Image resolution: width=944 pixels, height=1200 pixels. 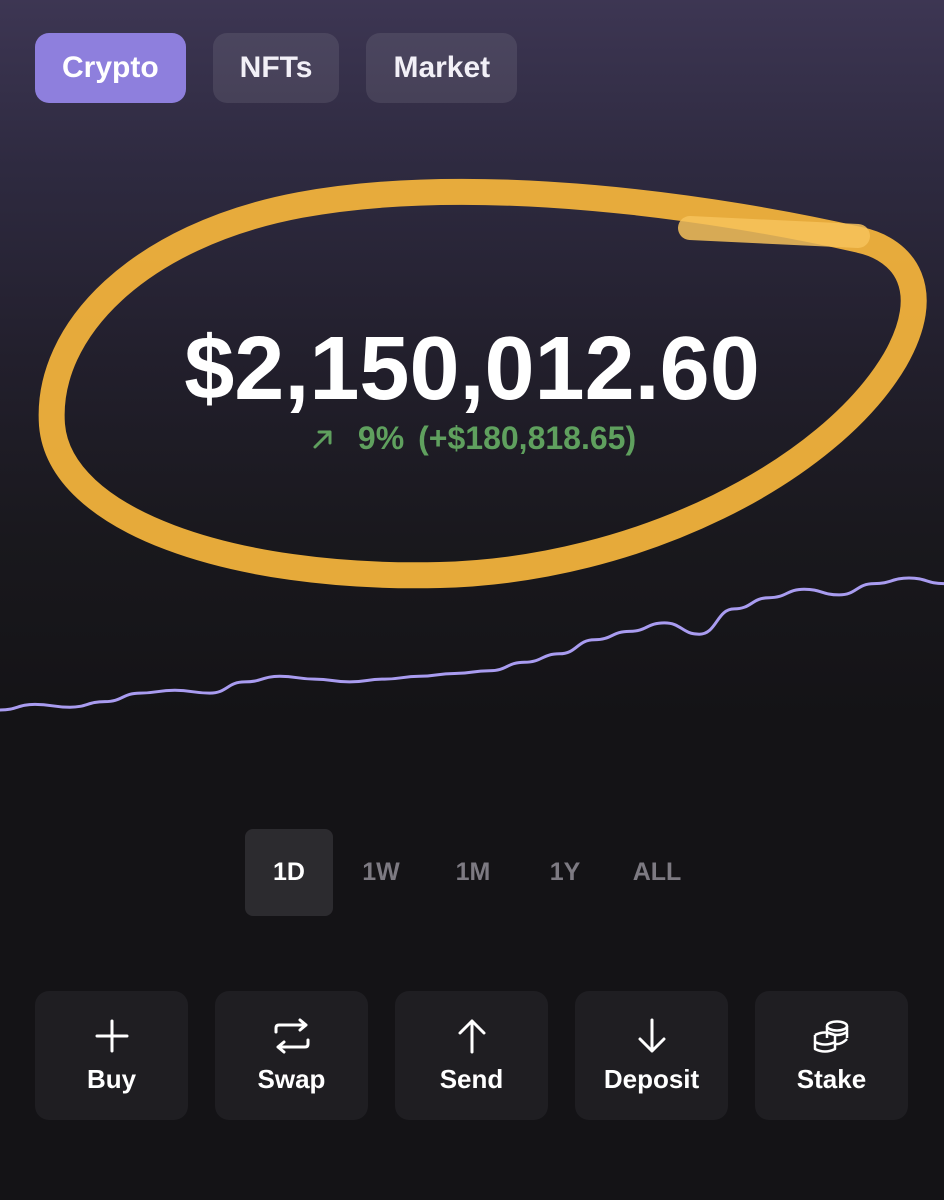 I want to click on deposit-button: Deposit, so click(x=651, y=1055).